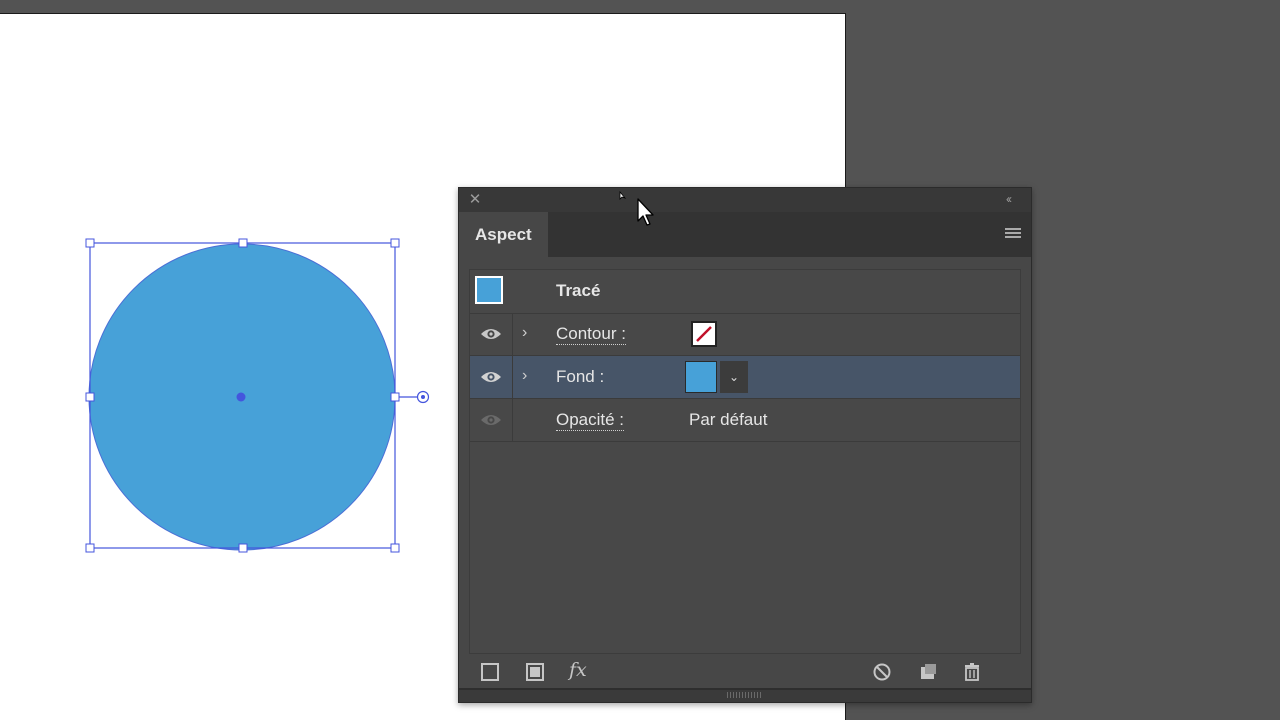 This screenshot has height=720, width=1280. What do you see at coordinates (745, 234) in the screenshot?
I see `panel-tab-strip: Aspect` at bounding box center [745, 234].